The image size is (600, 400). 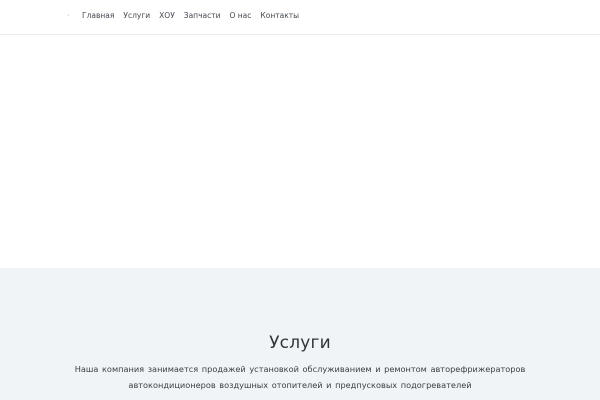 I want to click on nav-link-contacts: Контакты, so click(x=279, y=16).